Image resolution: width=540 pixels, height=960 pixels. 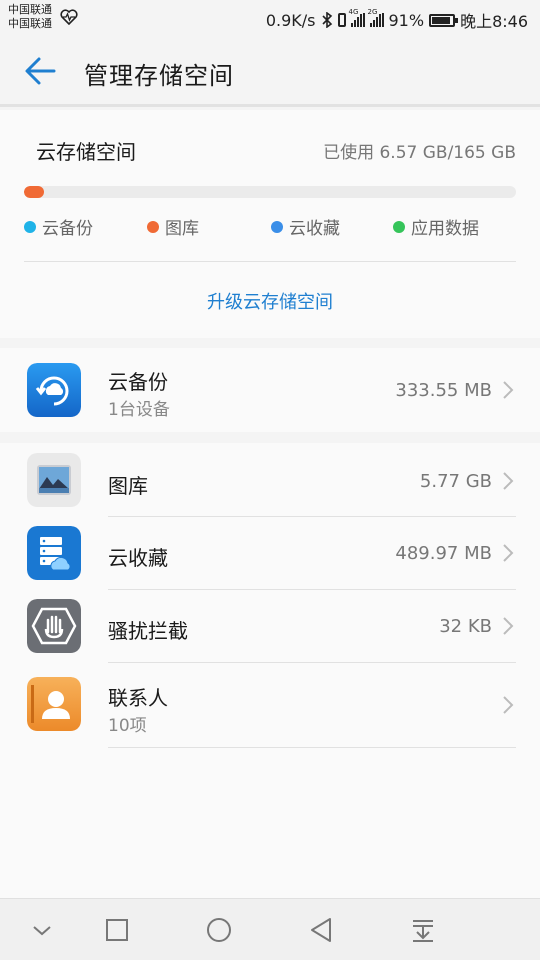 What do you see at coordinates (86, 152) in the screenshot?
I see `storage-label: 云存储空间` at bounding box center [86, 152].